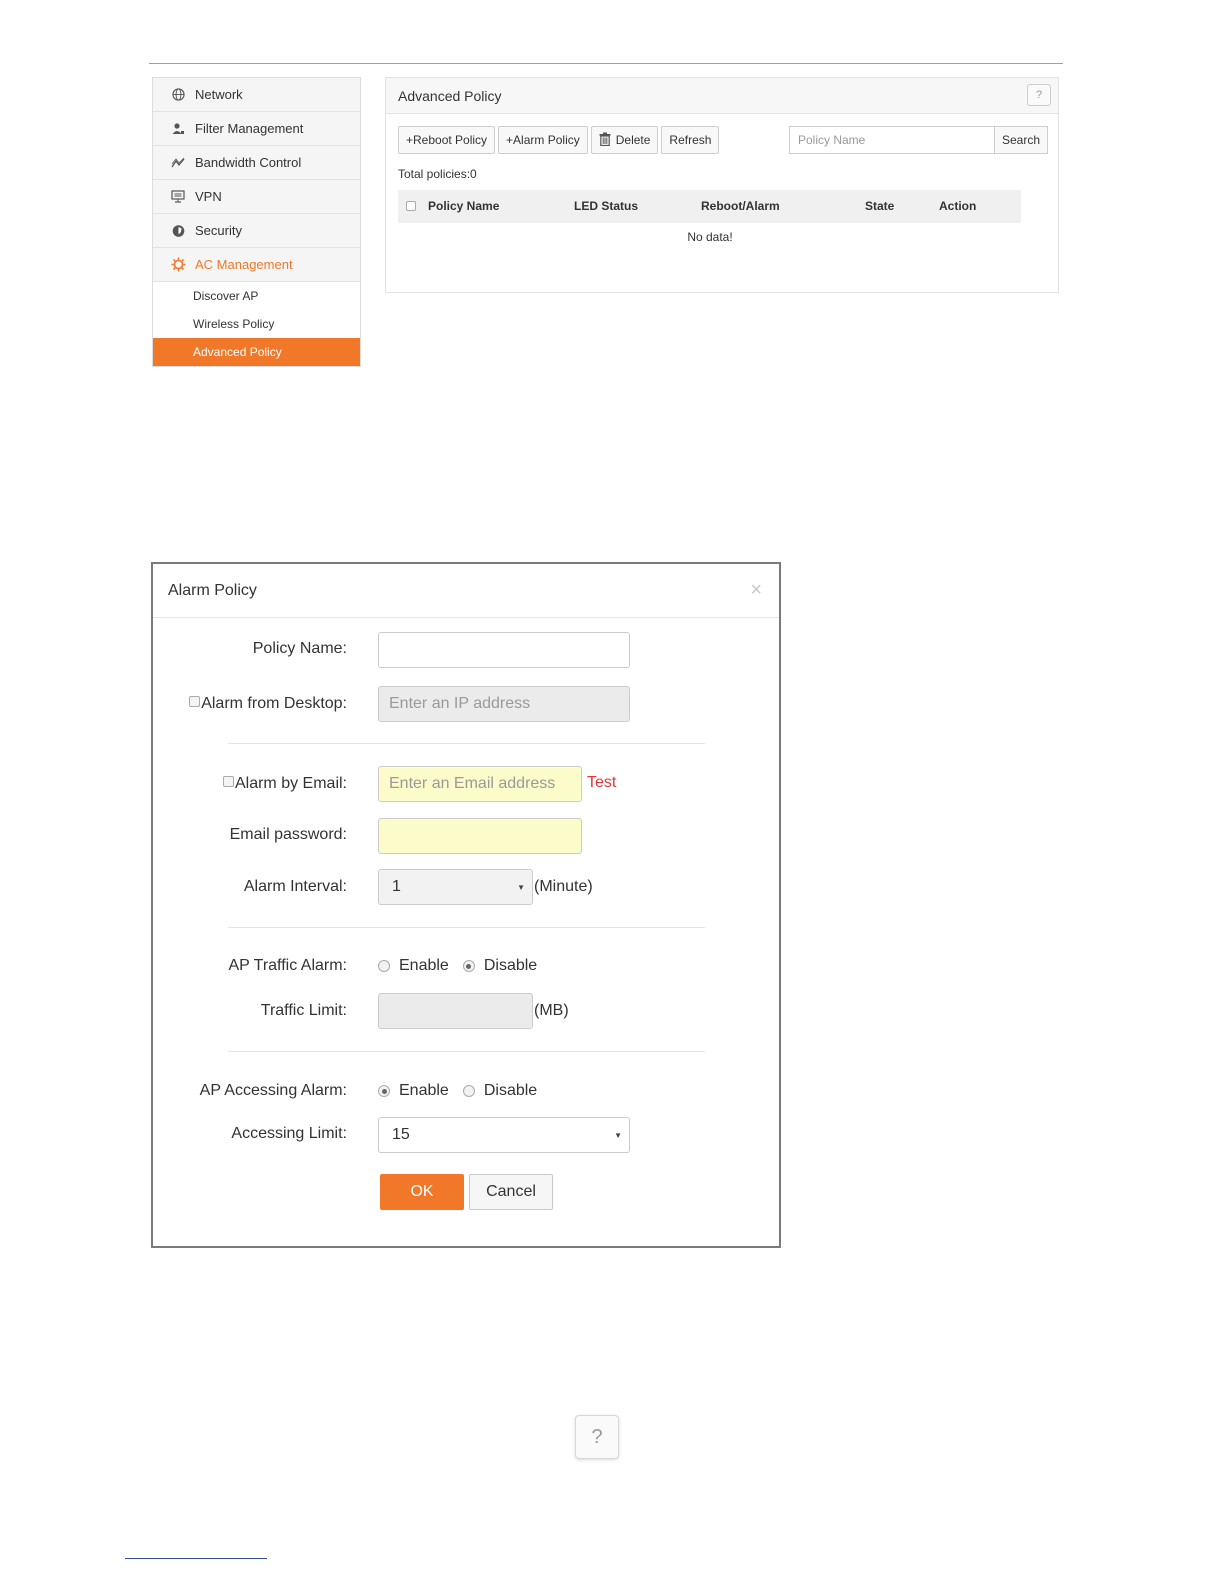  What do you see at coordinates (480, 836) in the screenshot?
I see `email-password-field` at bounding box center [480, 836].